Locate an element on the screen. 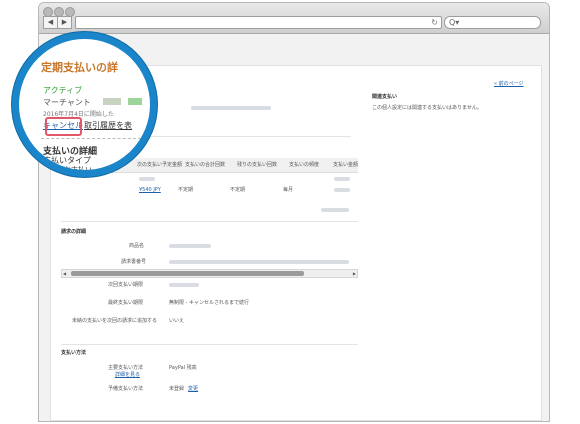 The image size is (580, 424). forward-button: ▶ is located at coordinates (64, 22).